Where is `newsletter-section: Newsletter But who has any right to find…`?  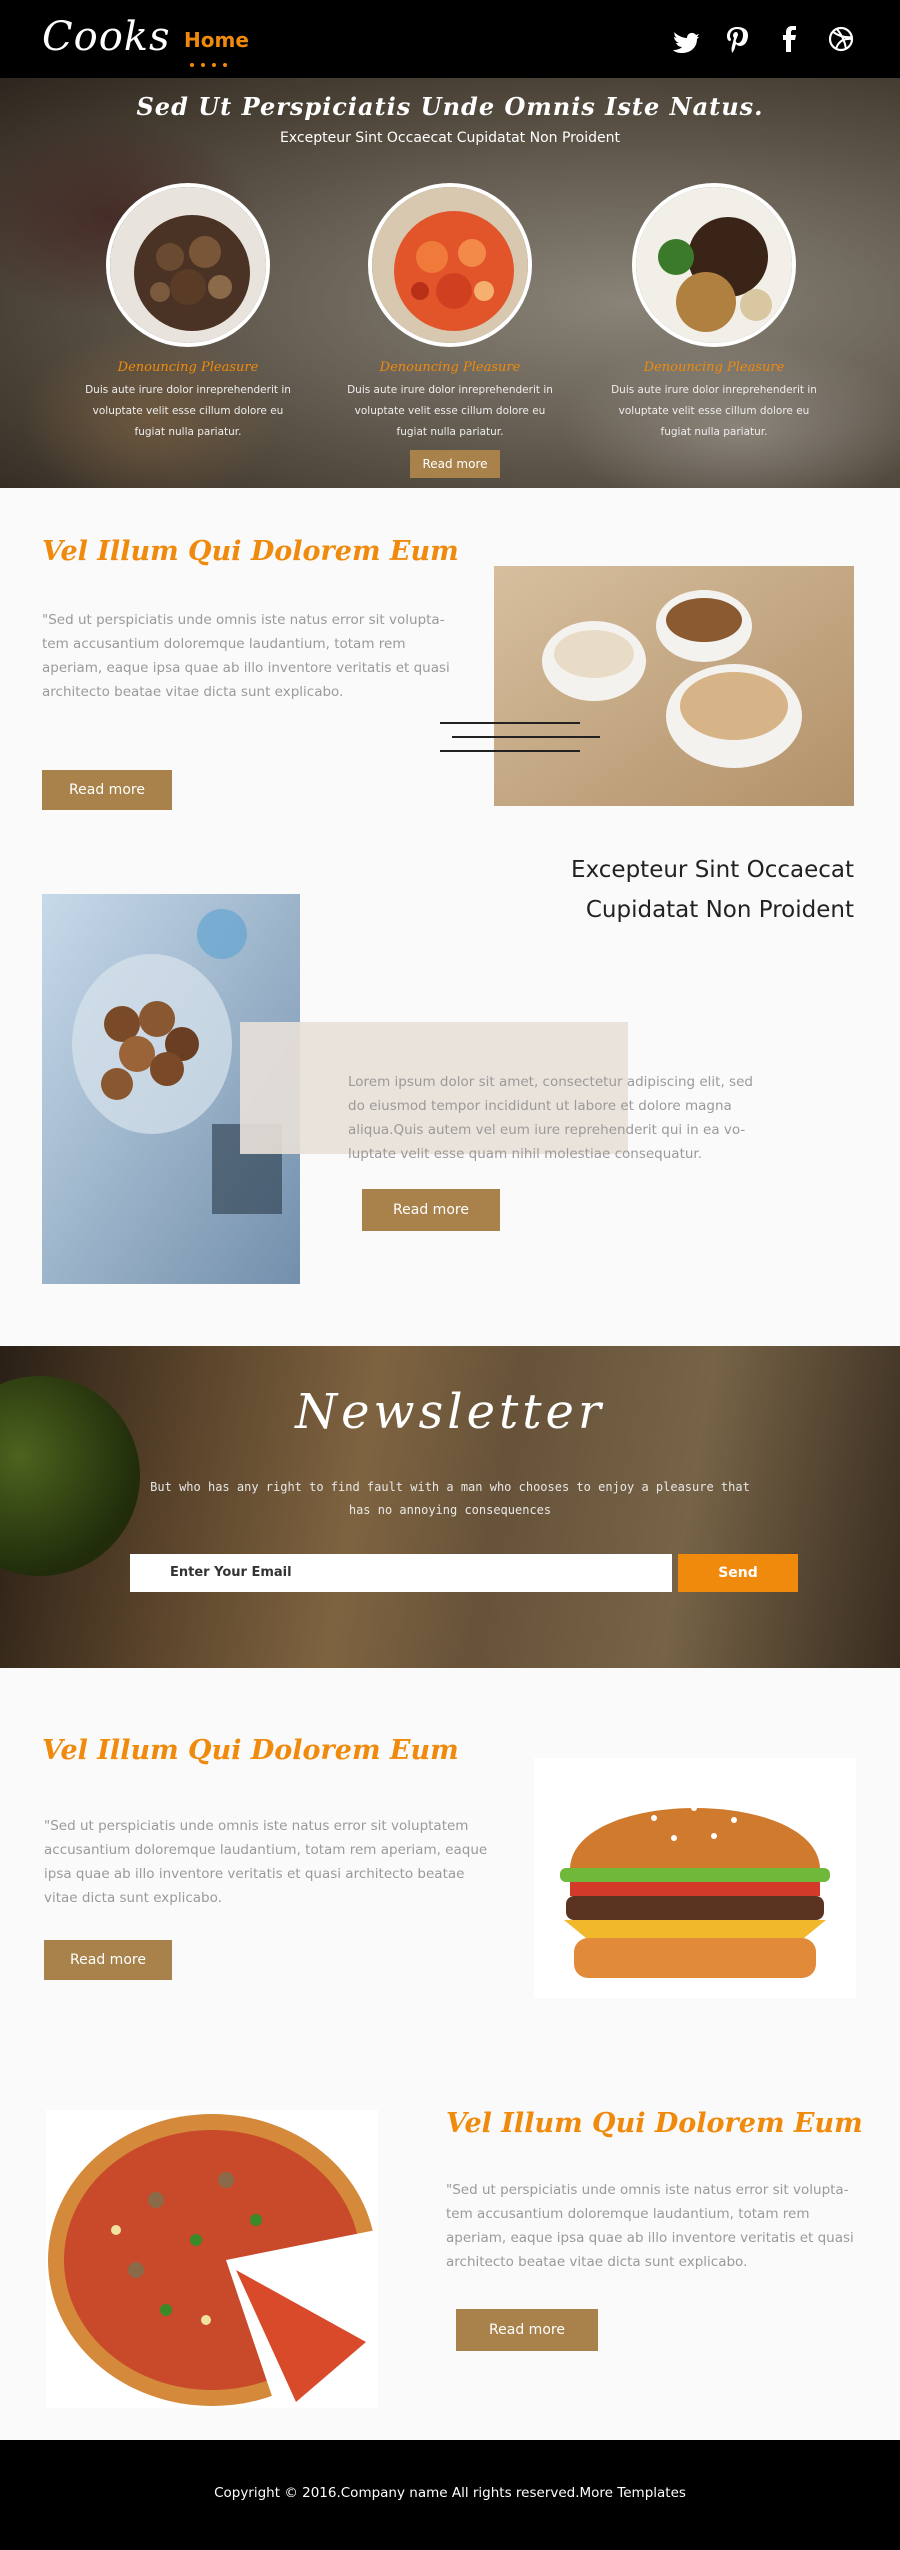 newsletter-section: Newsletter But who has any right to find… is located at coordinates (450, 1507).